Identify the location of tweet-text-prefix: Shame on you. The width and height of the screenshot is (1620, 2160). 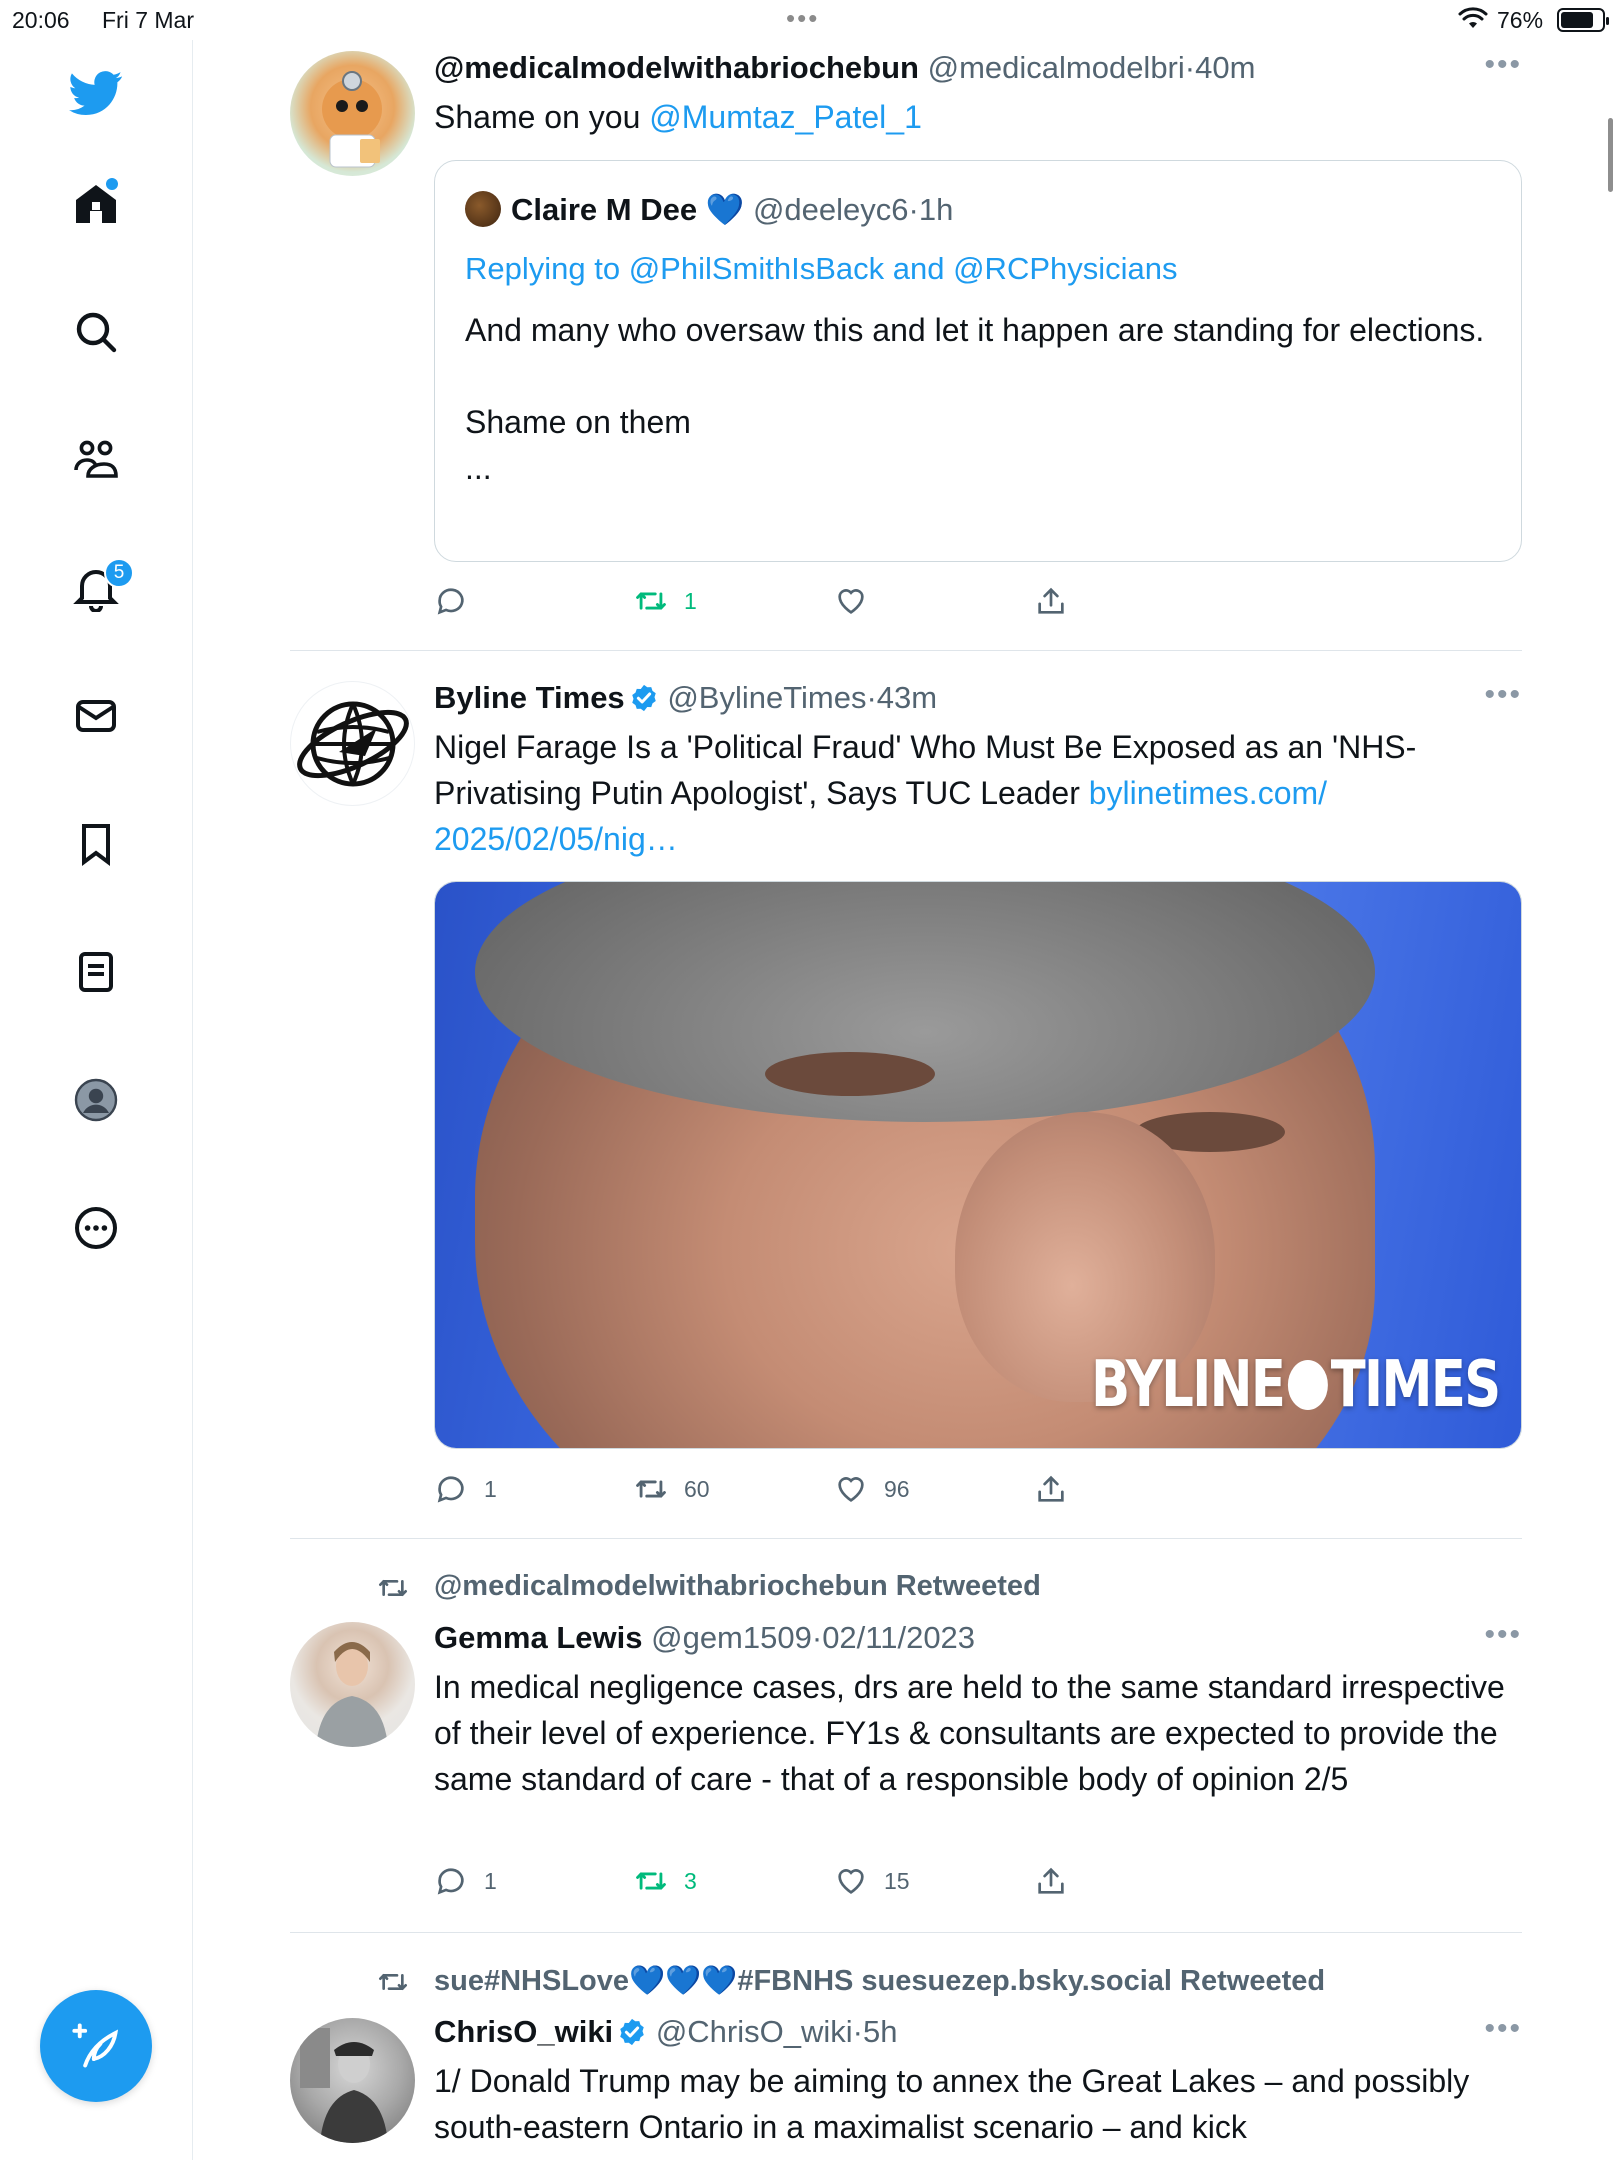
(542, 117).